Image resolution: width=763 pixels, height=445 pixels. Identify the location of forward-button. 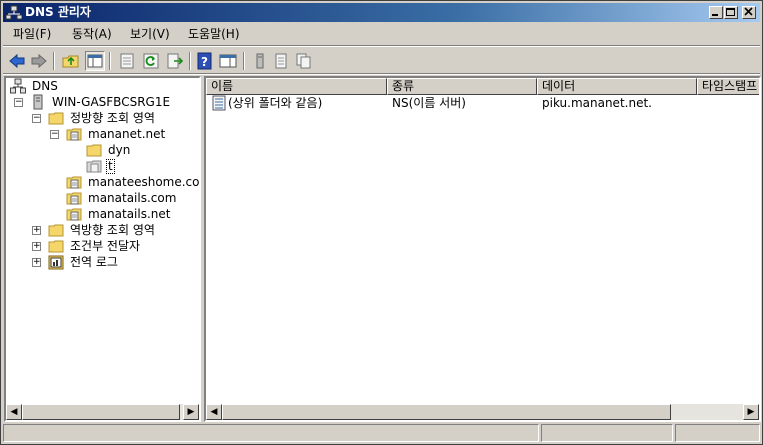
(39, 61).